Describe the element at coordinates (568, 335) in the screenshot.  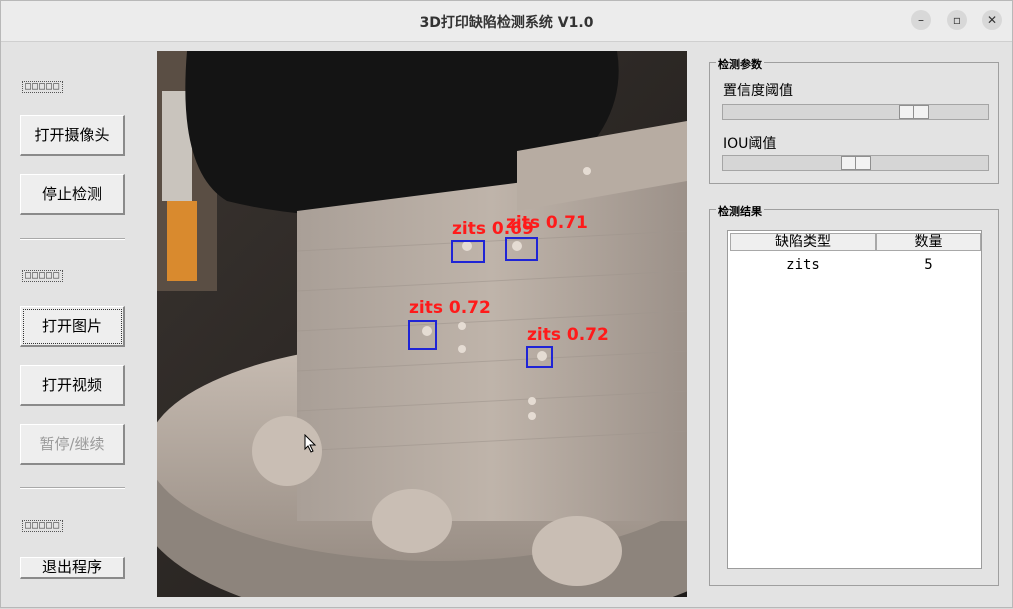
I see `detection-label-4: zits 0.72` at that location.